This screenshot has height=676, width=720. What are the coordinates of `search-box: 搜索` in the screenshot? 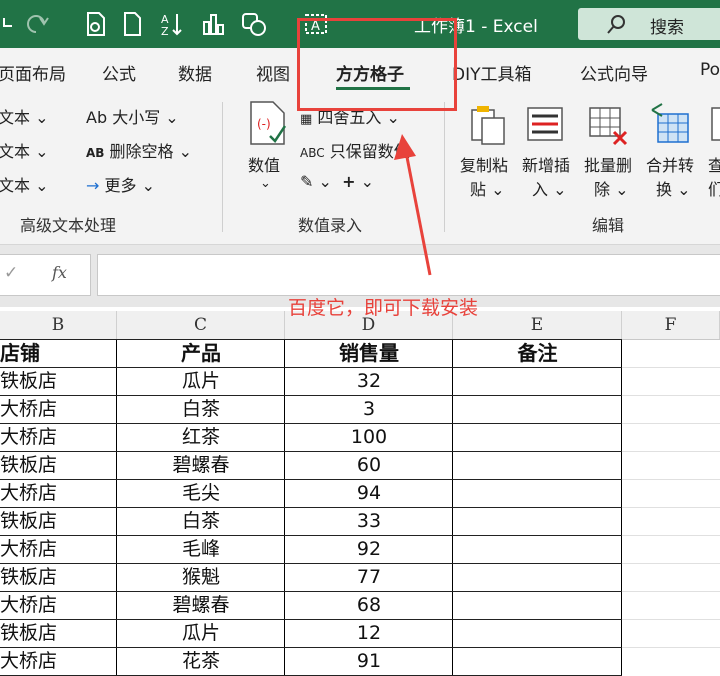 It's located at (649, 24).